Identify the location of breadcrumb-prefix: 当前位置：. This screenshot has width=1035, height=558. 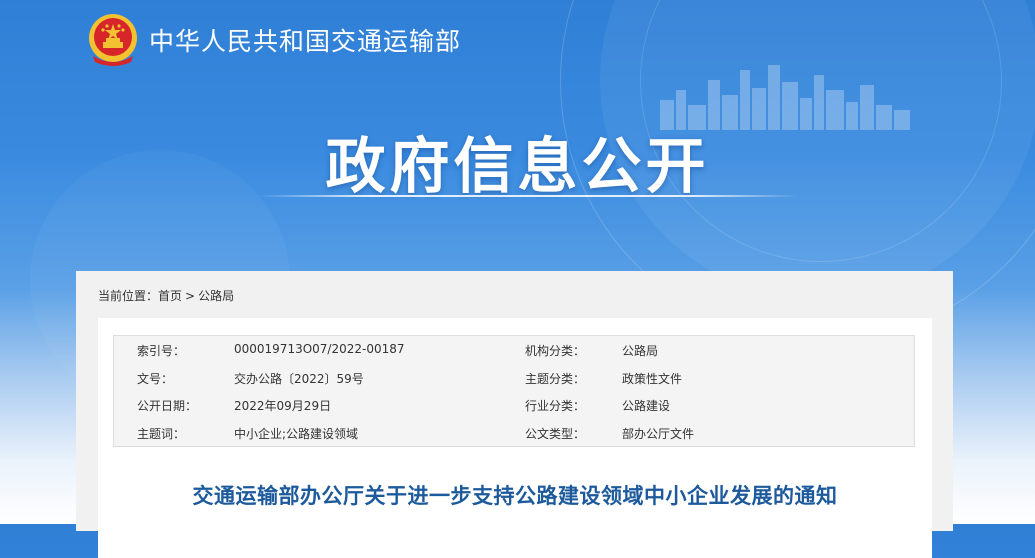
(128, 296).